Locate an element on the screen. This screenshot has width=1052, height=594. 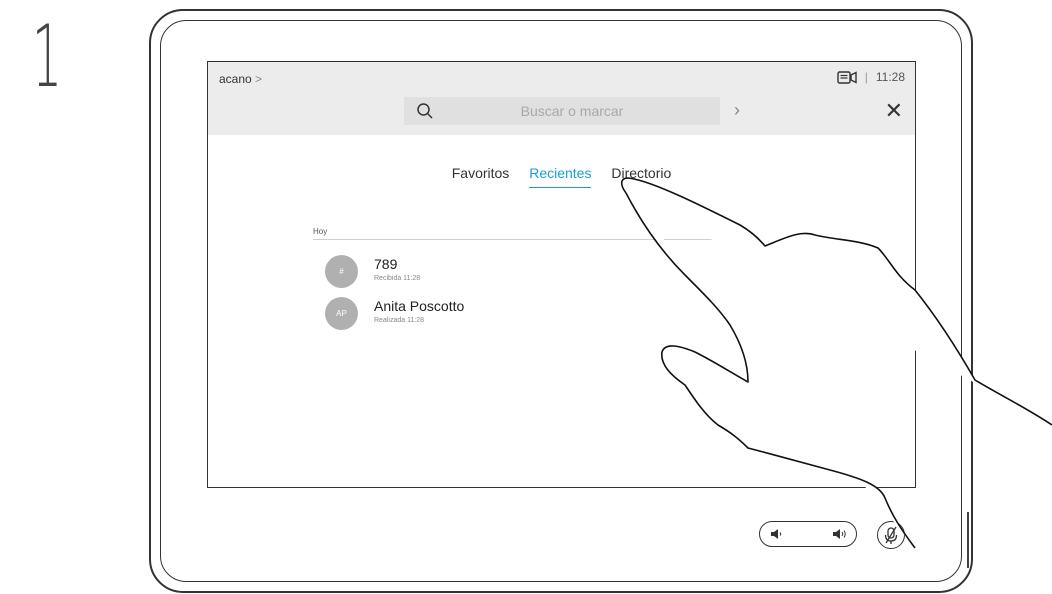
volume-down-icon is located at coordinates (776, 534).